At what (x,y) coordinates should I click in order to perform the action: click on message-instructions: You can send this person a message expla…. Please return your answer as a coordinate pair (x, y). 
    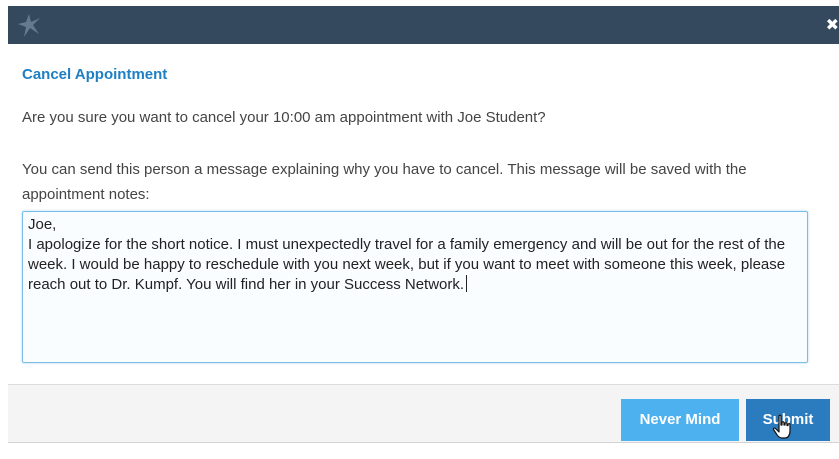
    Looking at the image, I should click on (384, 182).